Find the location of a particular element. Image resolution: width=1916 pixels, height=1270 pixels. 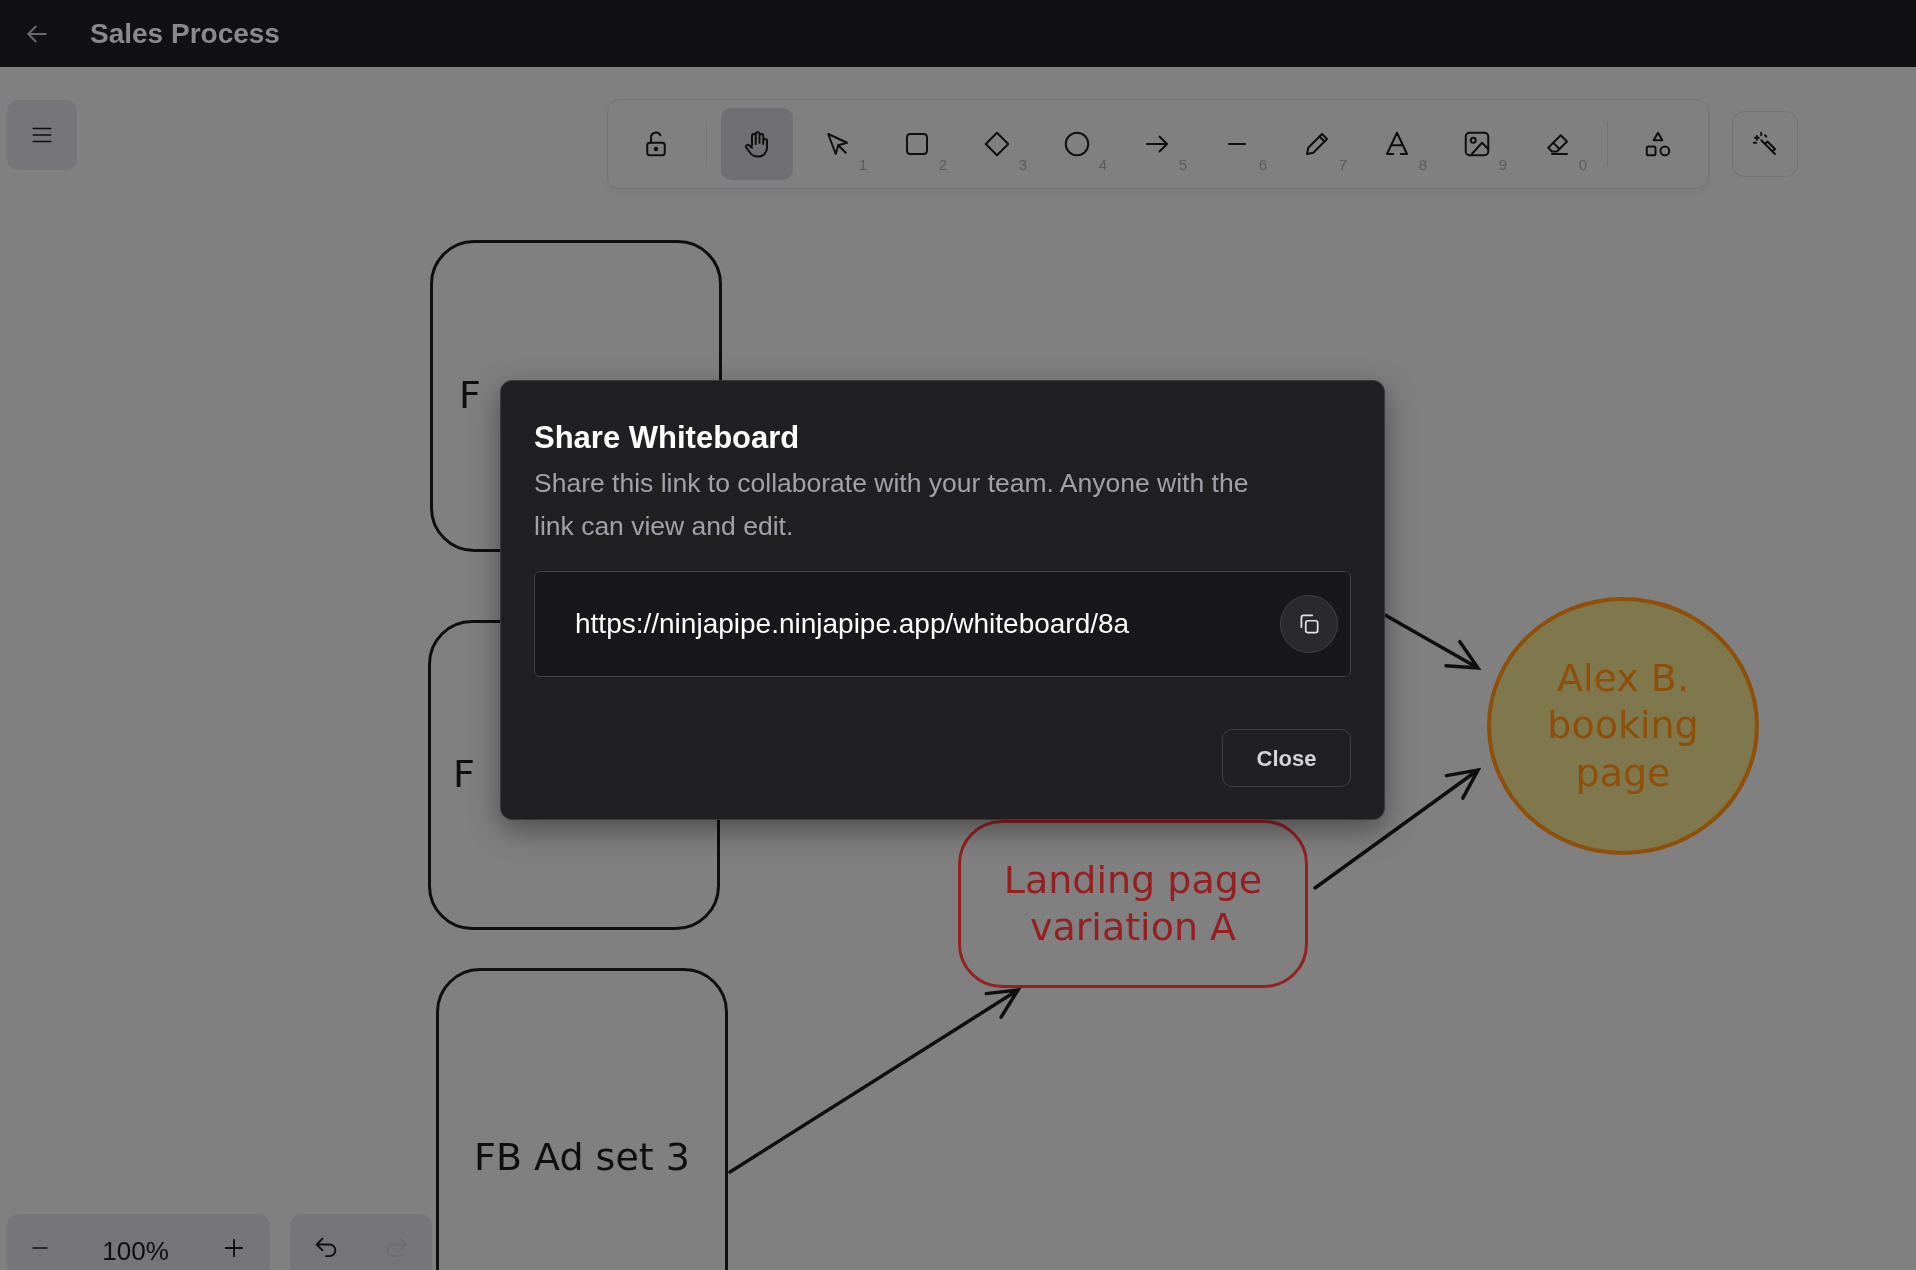

image-icon is located at coordinates (1477, 144).